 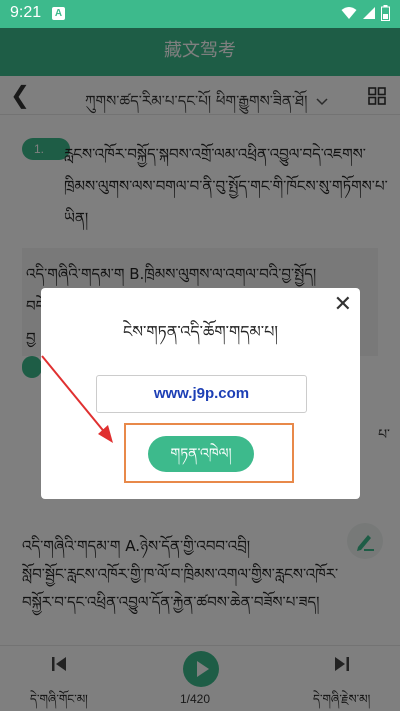 What do you see at coordinates (201, 394) in the screenshot?
I see `dialog-text-field: www.j9p.com` at bounding box center [201, 394].